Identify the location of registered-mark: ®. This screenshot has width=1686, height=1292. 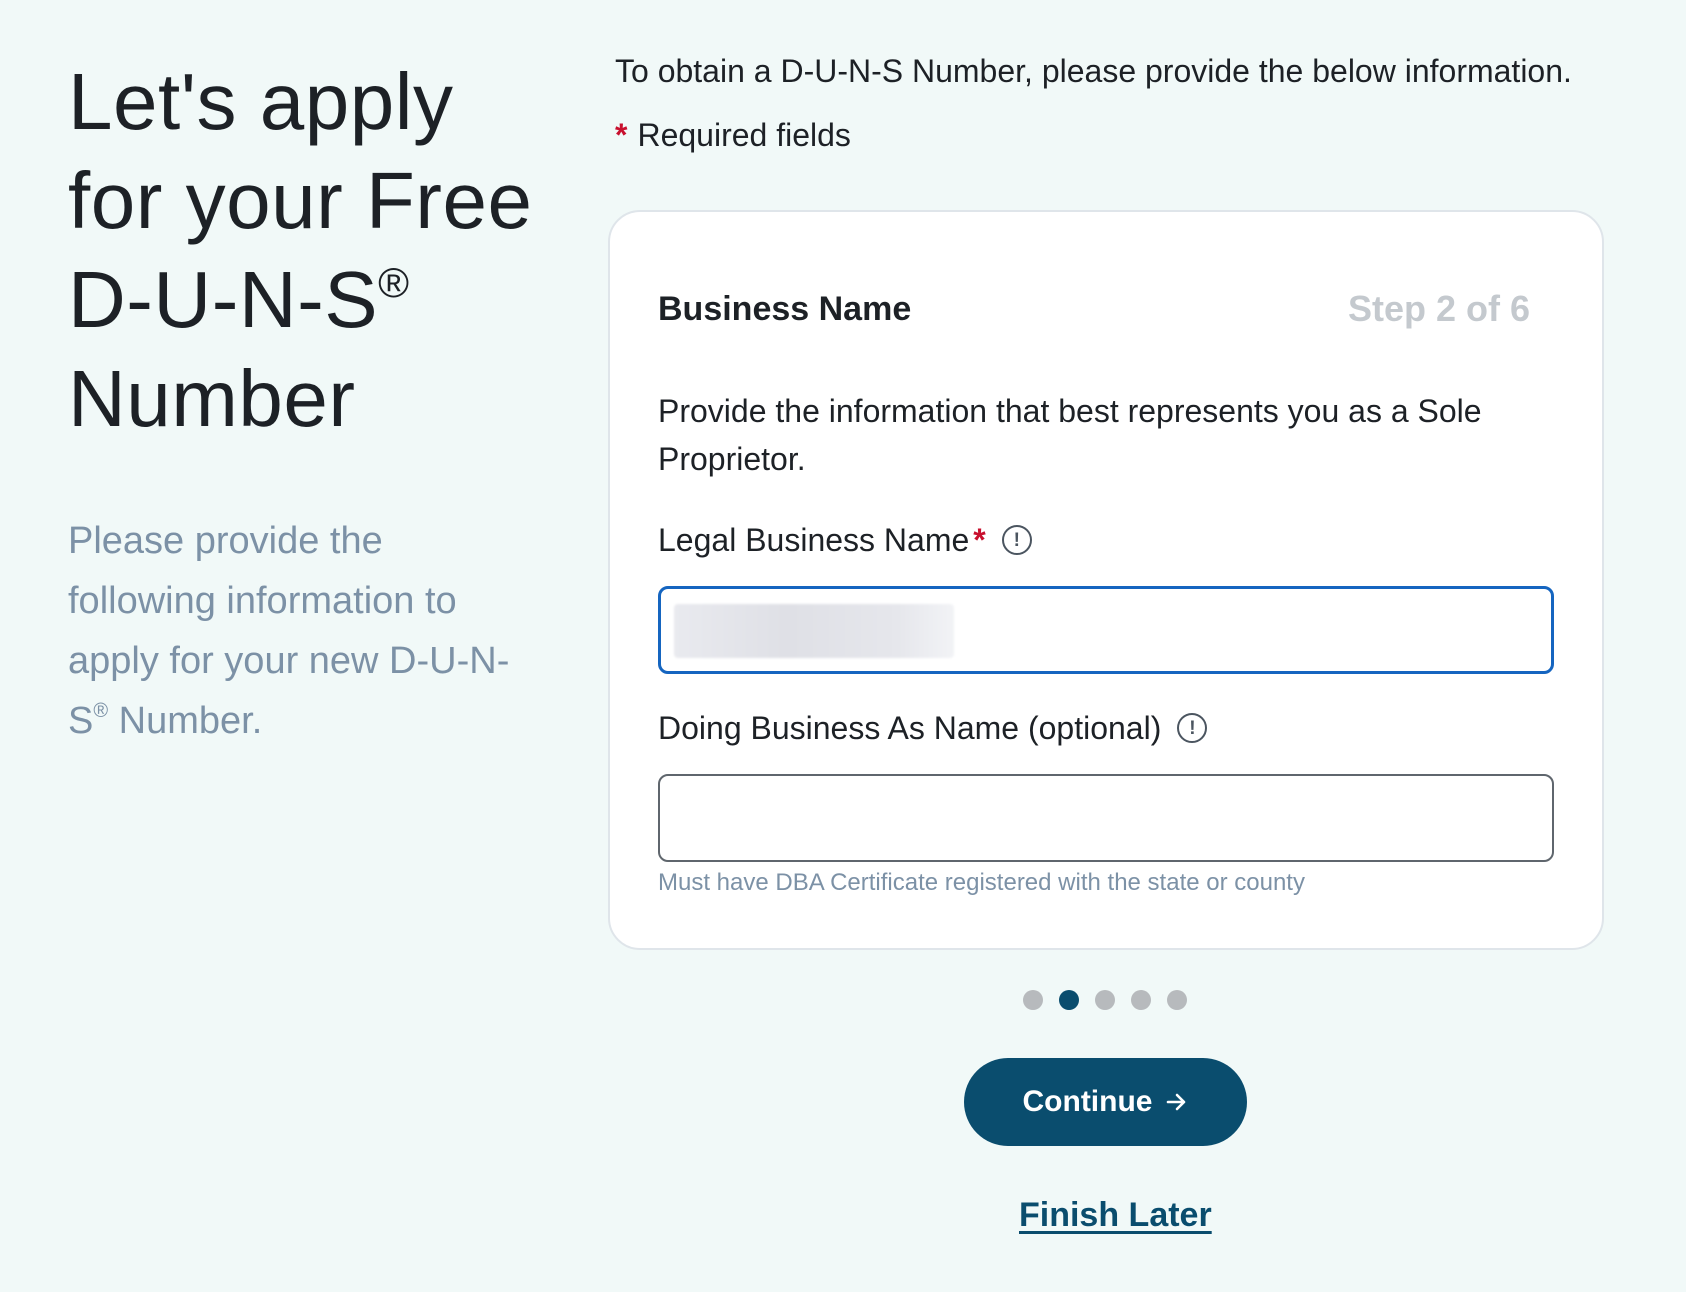
(394, 282).